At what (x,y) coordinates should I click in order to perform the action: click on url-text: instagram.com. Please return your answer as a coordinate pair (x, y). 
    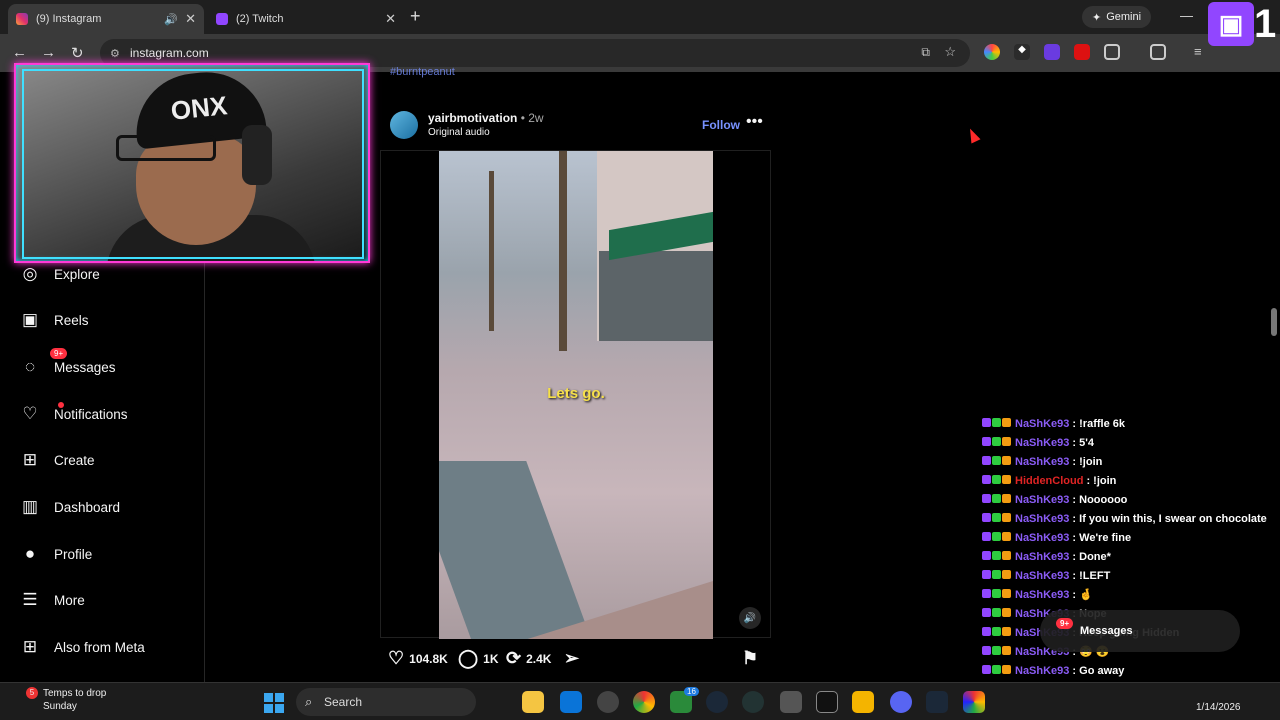
    Looking at the image, I should click on (169, 53).